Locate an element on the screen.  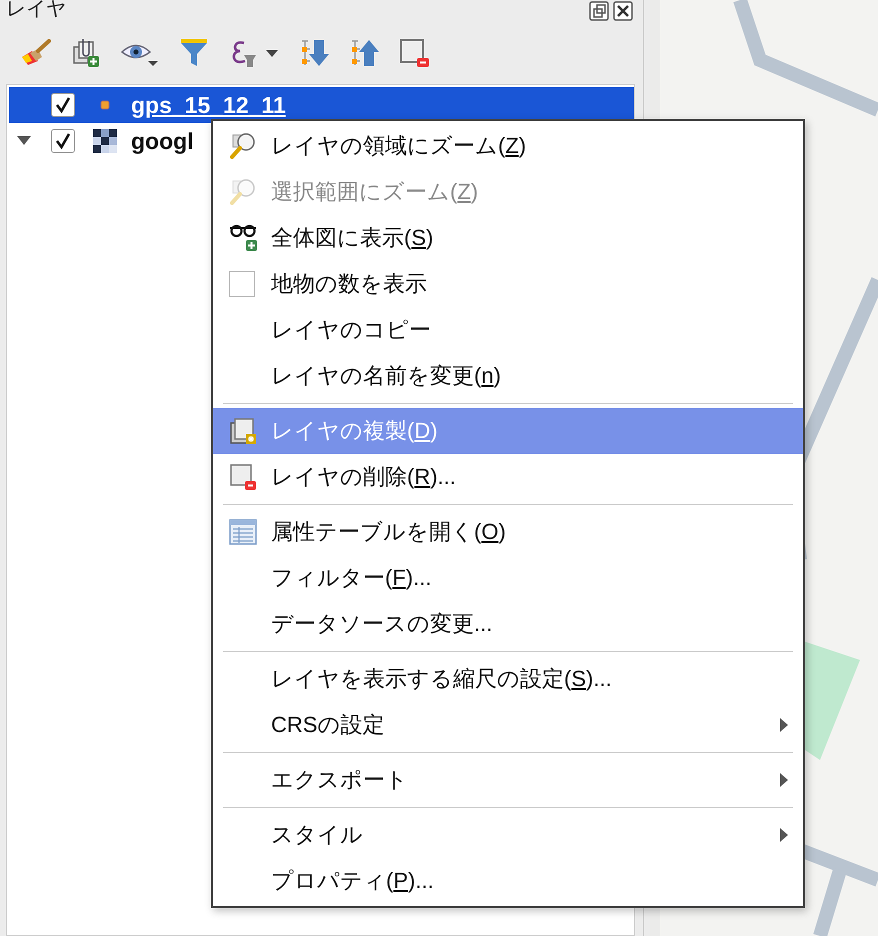
layer-name: gps_15_12_11 is located at coordinates (208, 105).